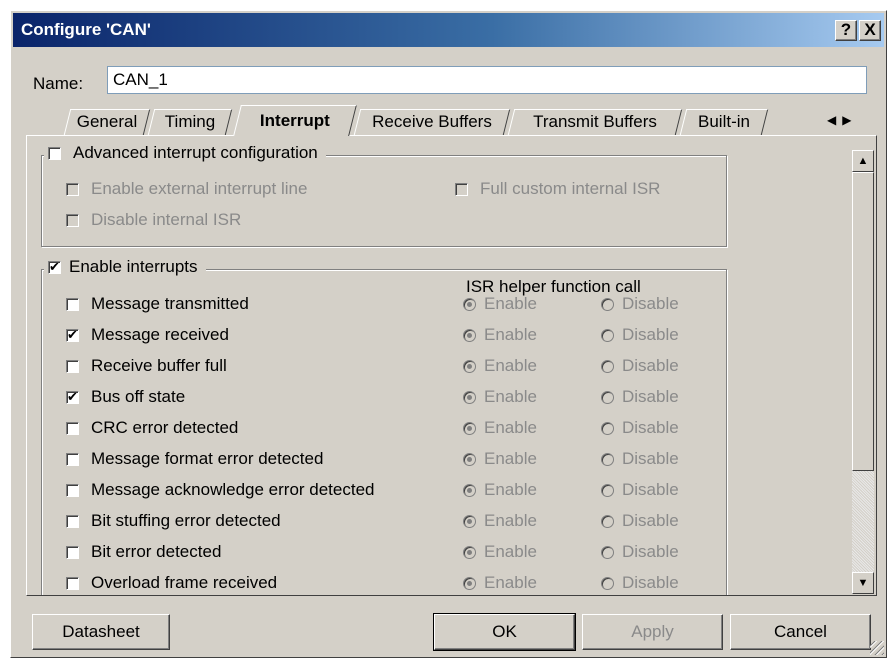  I want to click on enable-external-interrupt-option: Enable external interrupt line, so click(186, 189).